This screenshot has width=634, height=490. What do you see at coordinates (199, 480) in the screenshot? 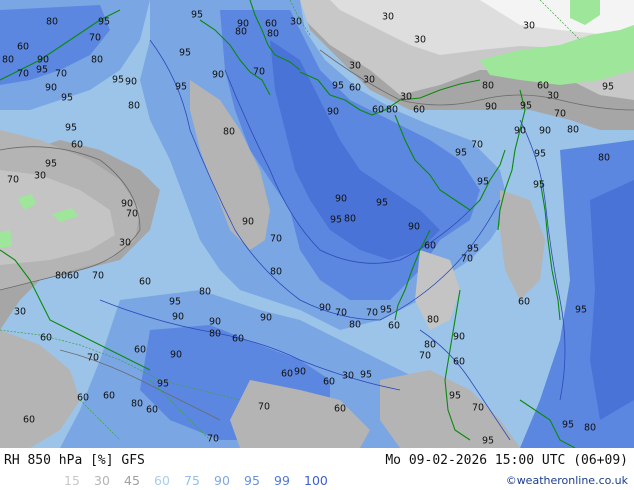
I see `color-legend: 15 30 45 60 75 90 95 99 100` at bounding box center [199, 480].